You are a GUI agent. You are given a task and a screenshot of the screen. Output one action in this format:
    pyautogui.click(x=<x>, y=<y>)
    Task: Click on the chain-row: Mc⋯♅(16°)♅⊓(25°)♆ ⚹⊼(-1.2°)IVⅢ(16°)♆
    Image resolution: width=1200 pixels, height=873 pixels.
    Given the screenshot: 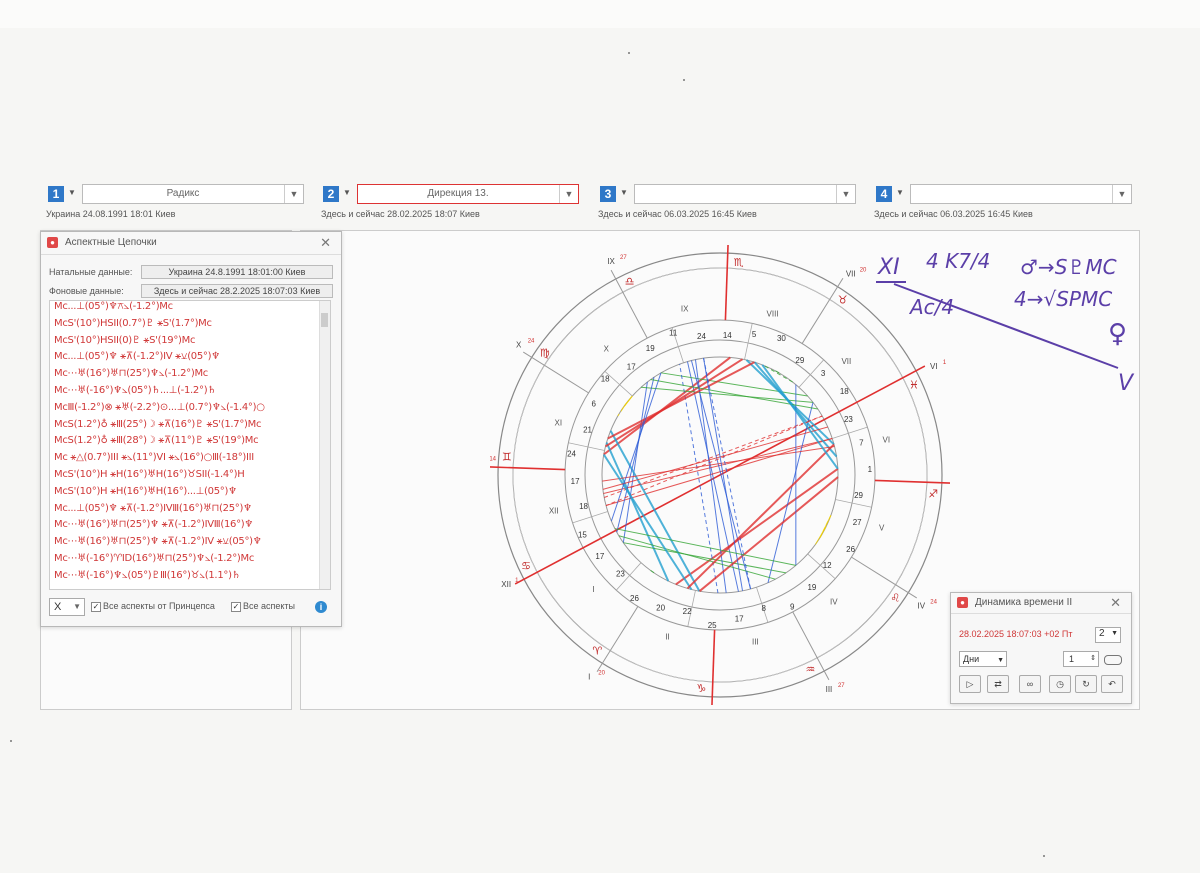 What is the action you would take?
    pyautogui.click(x=190, y=527)
    